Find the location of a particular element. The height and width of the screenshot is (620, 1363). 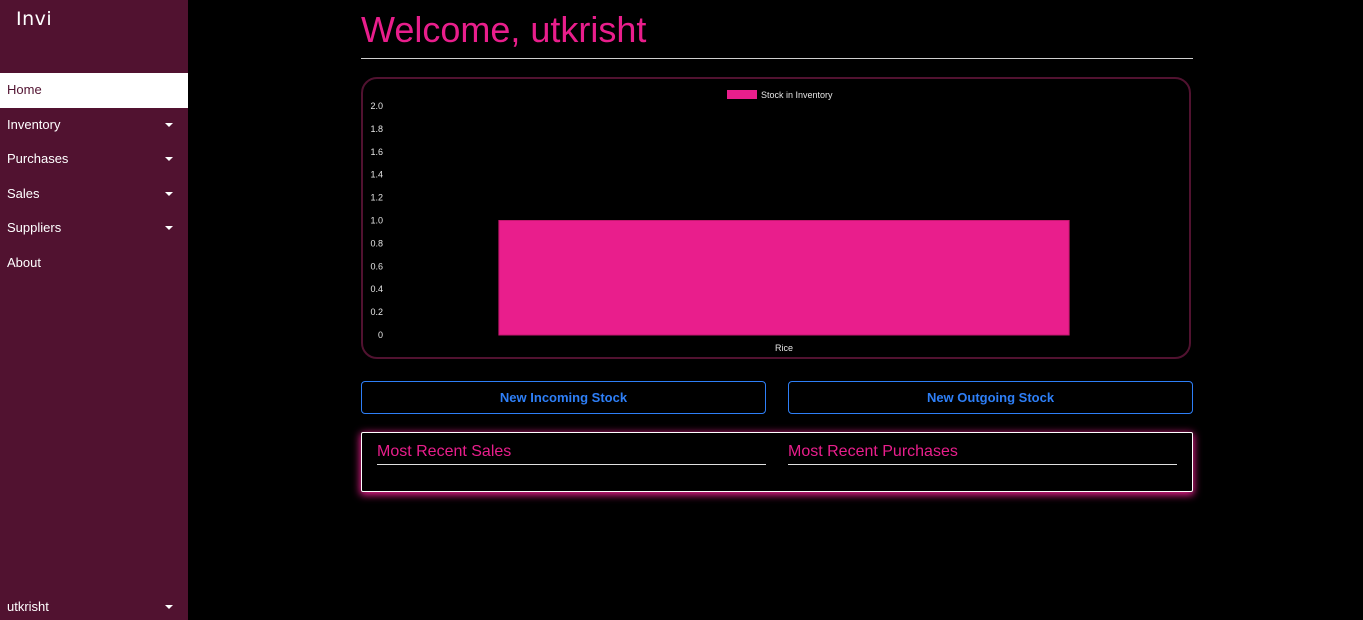

sidebar-item-home: Home is located at coordinates (94, 90).